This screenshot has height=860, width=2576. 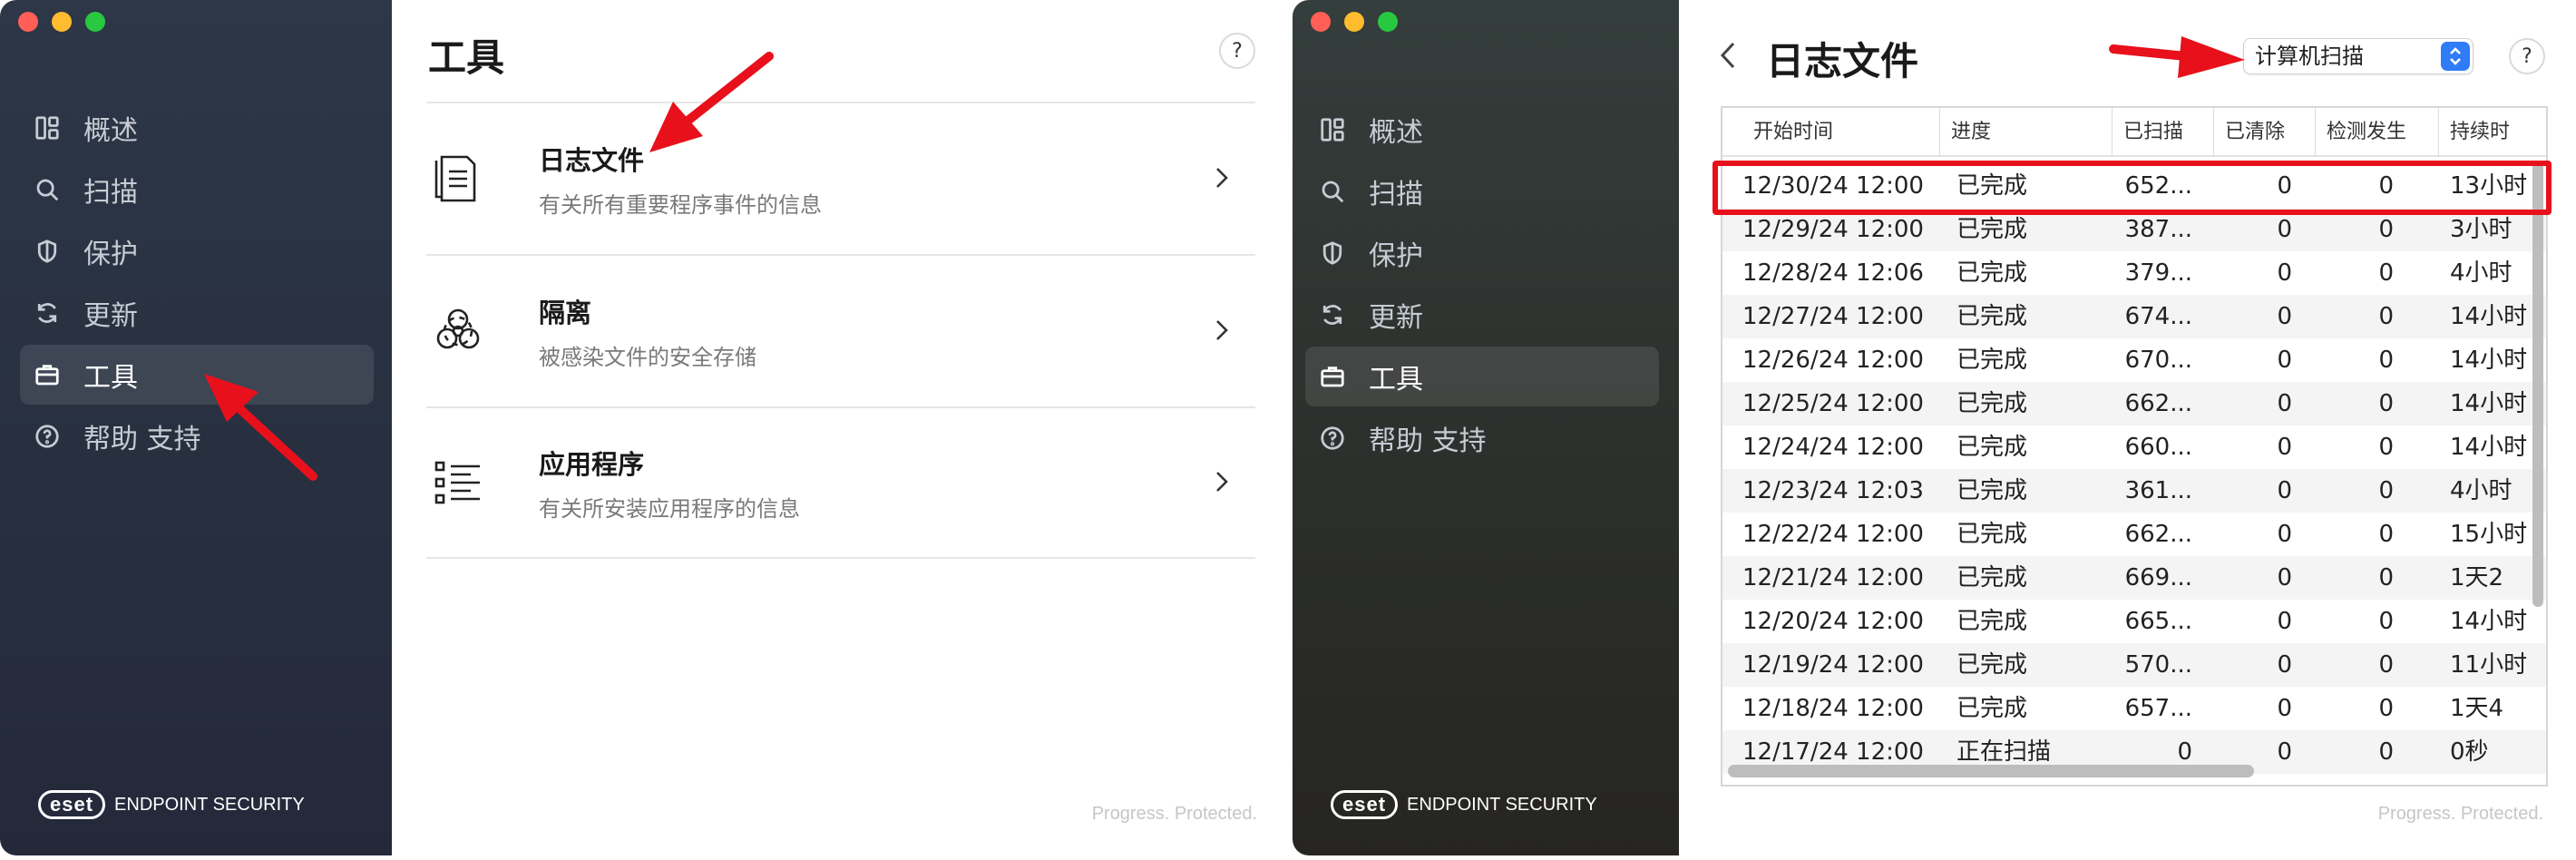 What do you see at coordinates (2134, 229) in the screenshot?
I see `table-row: 12/29/24 12:00 已完成 387... 0 0 3小时` at bounding box center [2134, 229].